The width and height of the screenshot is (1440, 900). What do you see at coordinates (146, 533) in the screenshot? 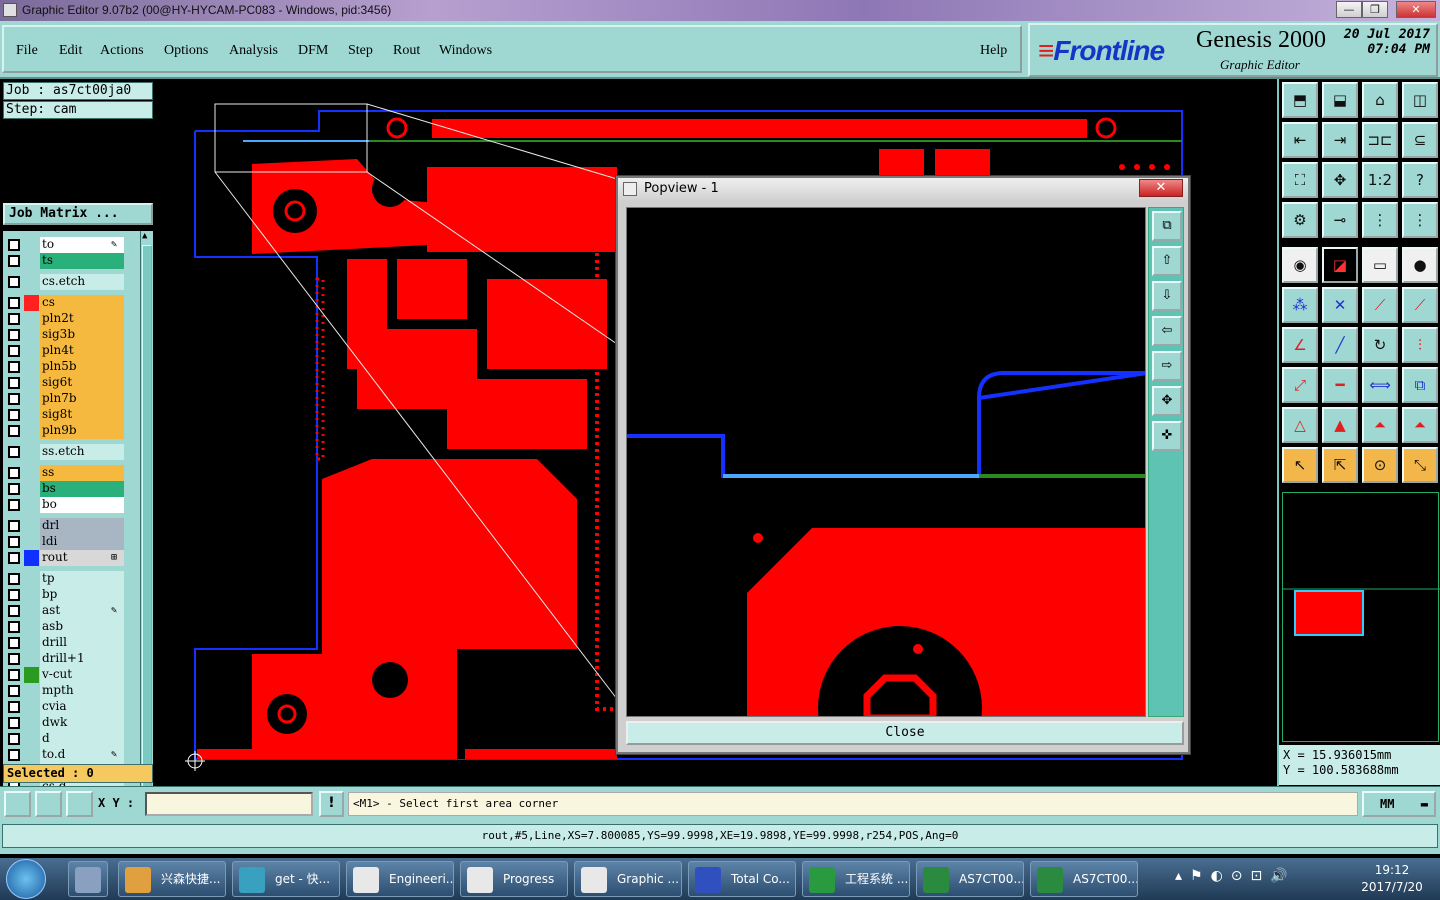
I see `layer-scrollbar: ▲ ▼` at bounding box center [146, 533].